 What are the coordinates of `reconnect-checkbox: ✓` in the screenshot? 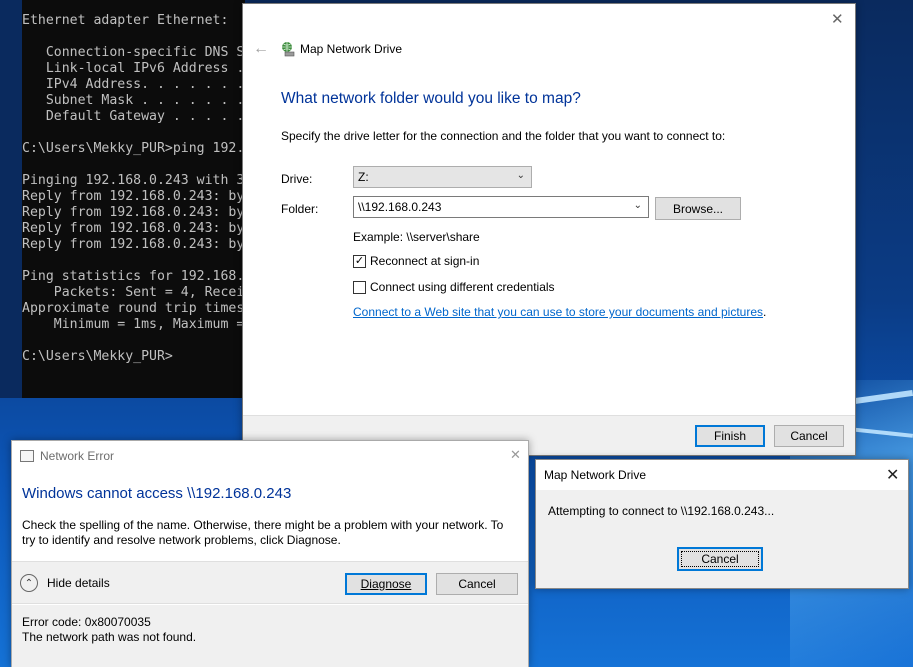 It's located at (359, 261).